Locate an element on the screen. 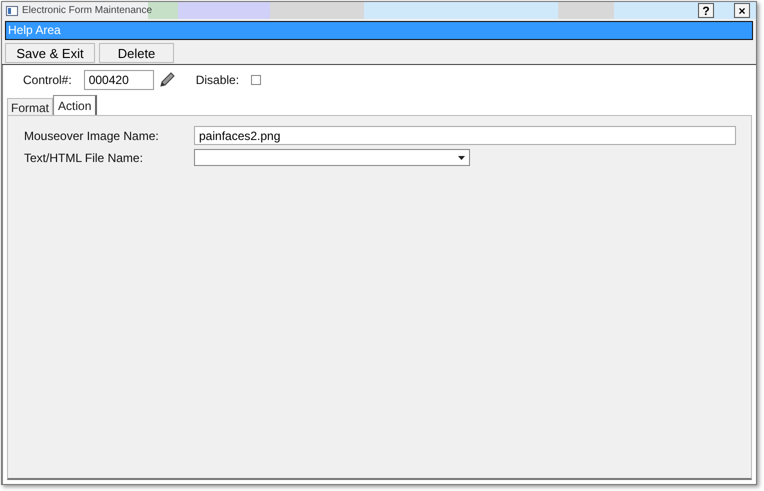 The image size is (764, 491). toolbar-button: Save & Exit is located at coordinates (50, 53).